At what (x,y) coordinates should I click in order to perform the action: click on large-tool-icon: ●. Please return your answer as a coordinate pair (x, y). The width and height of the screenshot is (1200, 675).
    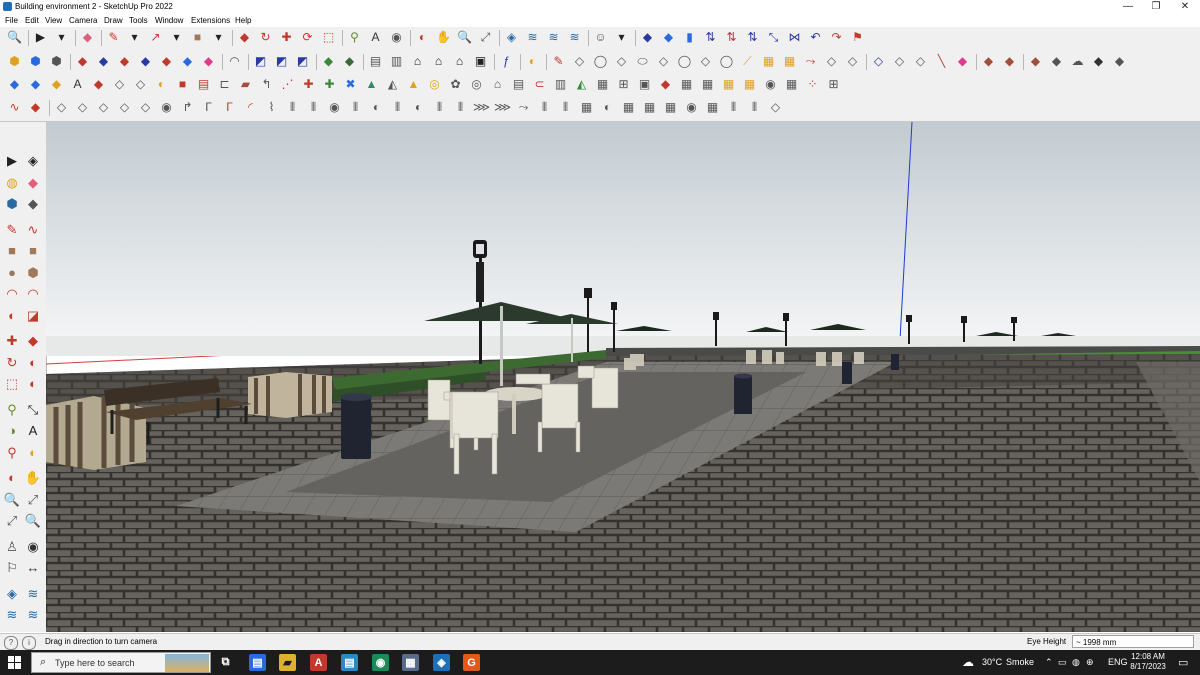
    Looking at the image, I should click on (12, 273).